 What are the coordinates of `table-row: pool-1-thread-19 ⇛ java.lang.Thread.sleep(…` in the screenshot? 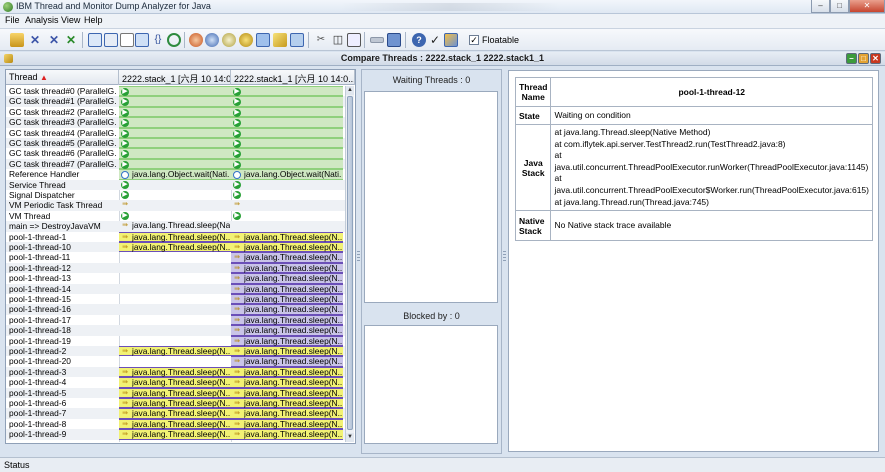 It's located at (175, 340).